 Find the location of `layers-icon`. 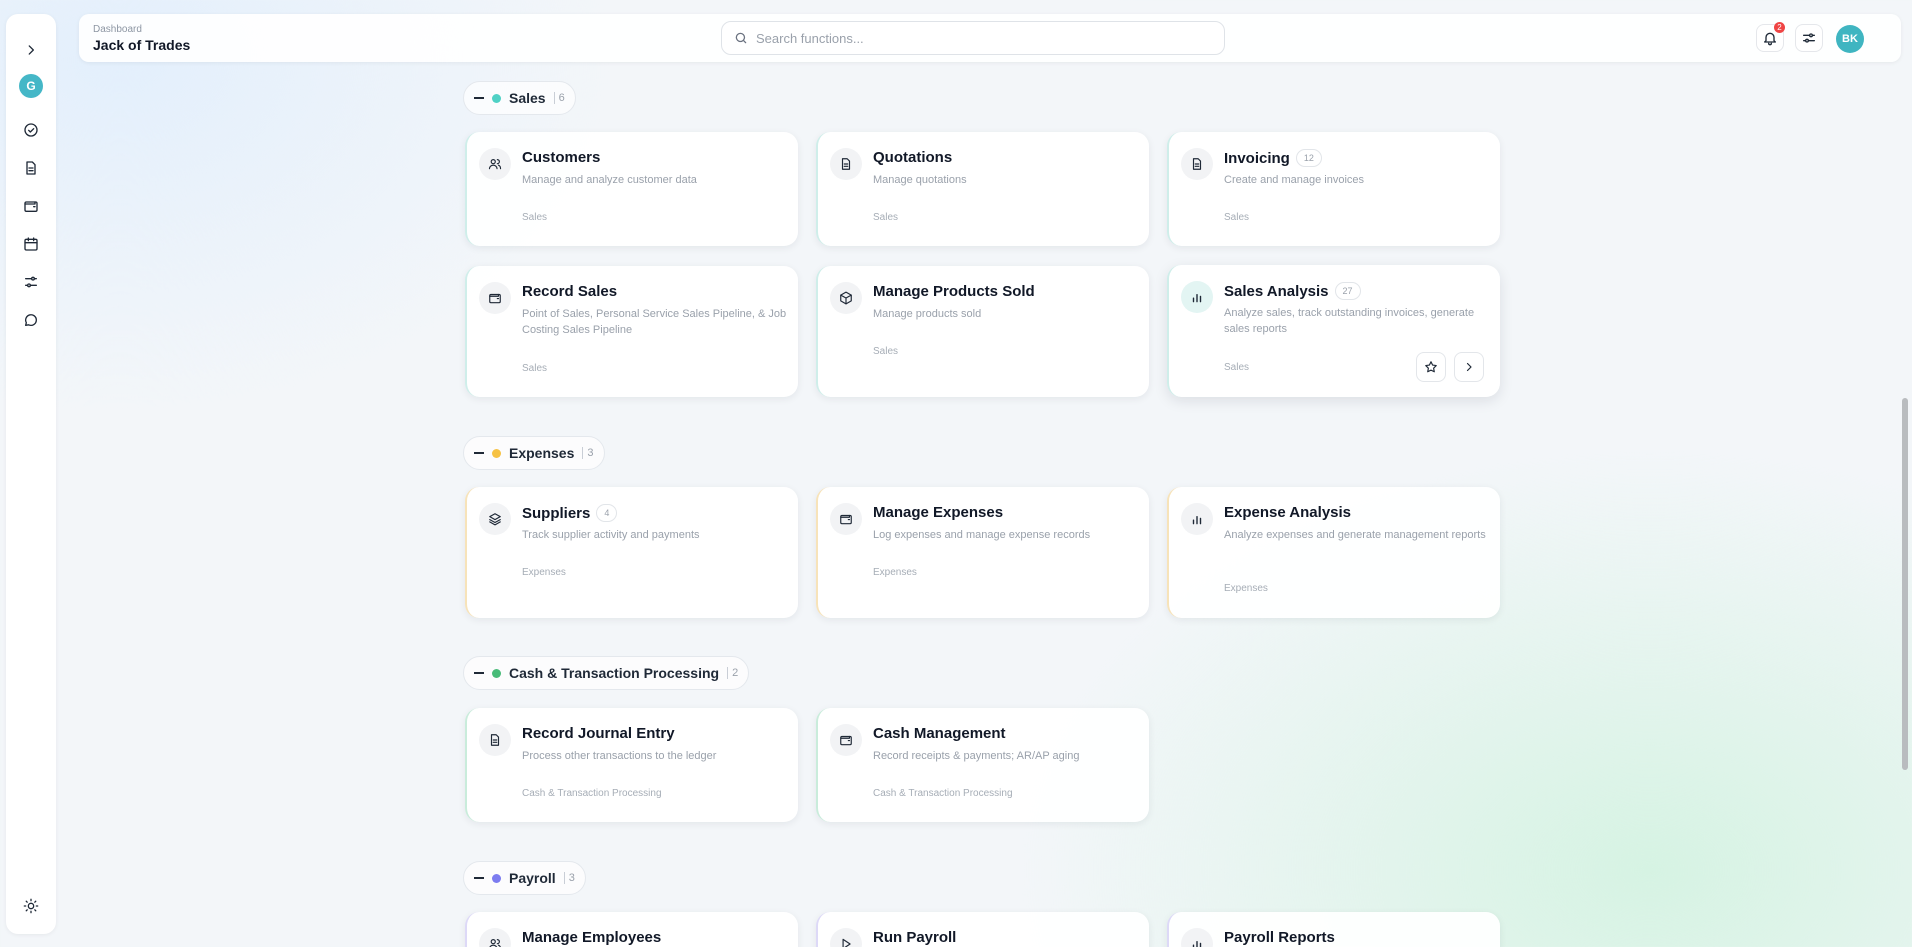

layers-icon is located at coordinates (495, 519).